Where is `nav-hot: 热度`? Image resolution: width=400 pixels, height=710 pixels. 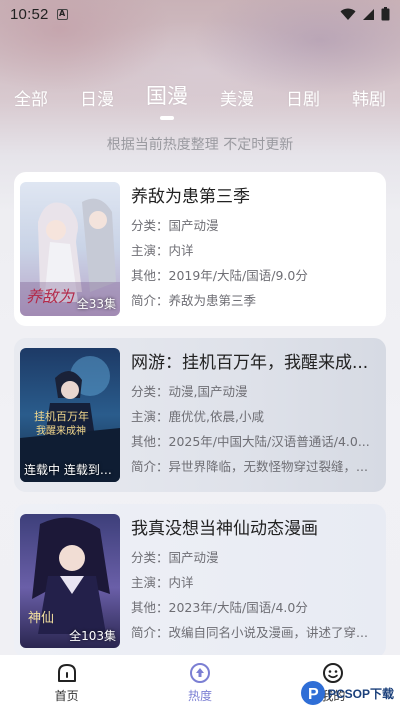 nav-hot: 热度 is located at coordinates (199, 682).